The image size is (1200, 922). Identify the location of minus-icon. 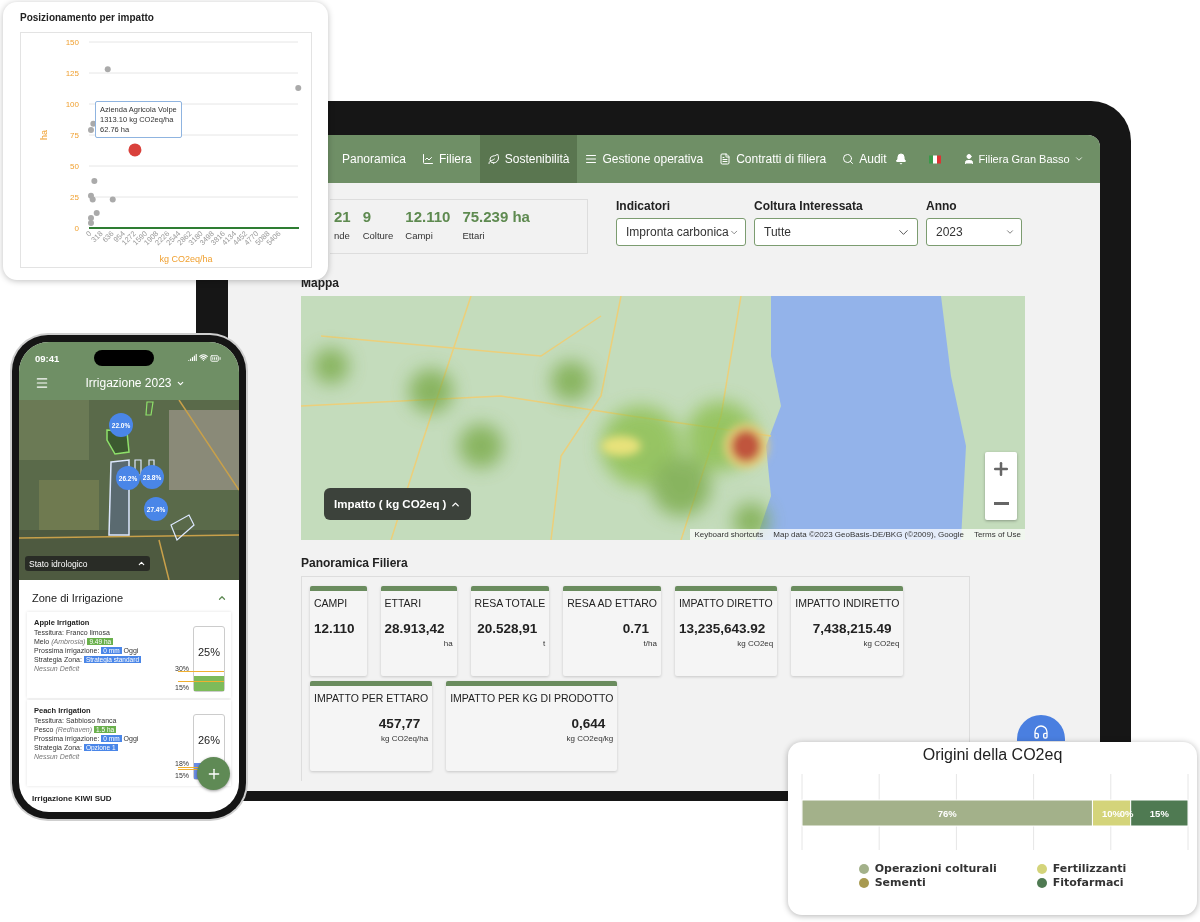
(1001, 503).